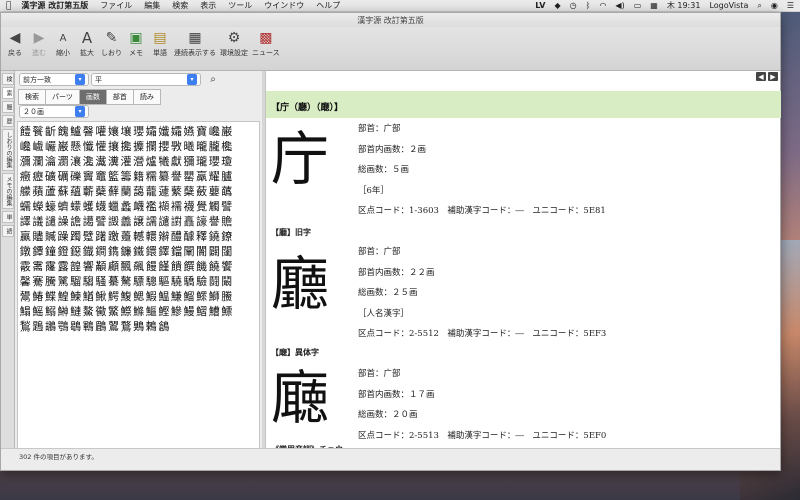 The image size is (800, 500). What do you see at coordinates (25, 296) in the screenshot?
I see `kanji-cell: 鬹` at bounding box center [25, 296].